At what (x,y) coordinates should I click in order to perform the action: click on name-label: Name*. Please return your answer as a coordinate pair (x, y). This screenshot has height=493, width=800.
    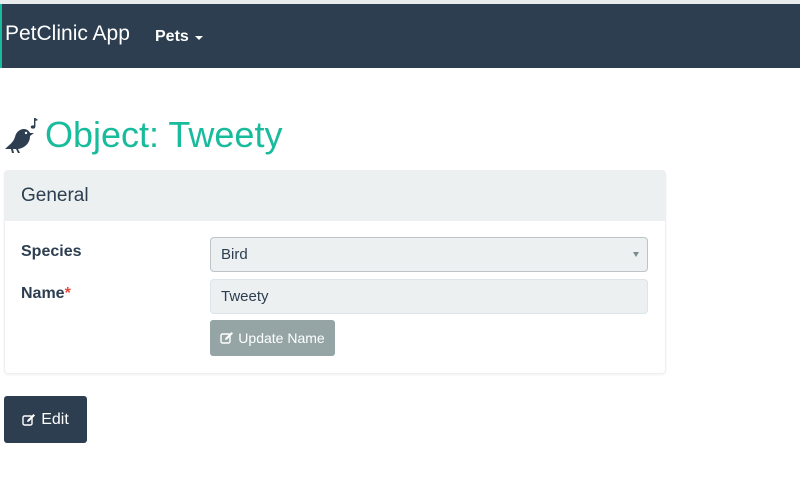
    Looking at the image, I should click on (46, 294).